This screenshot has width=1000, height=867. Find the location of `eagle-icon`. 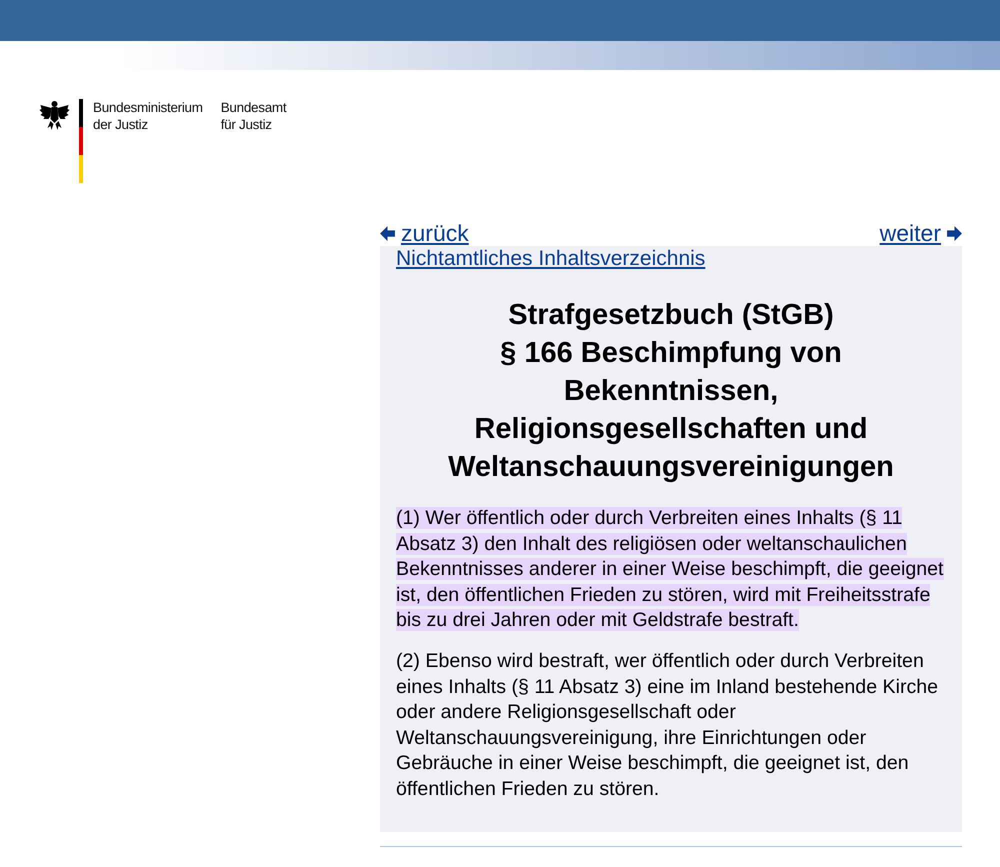

eagle-icon is located at coordinates (54, 115).